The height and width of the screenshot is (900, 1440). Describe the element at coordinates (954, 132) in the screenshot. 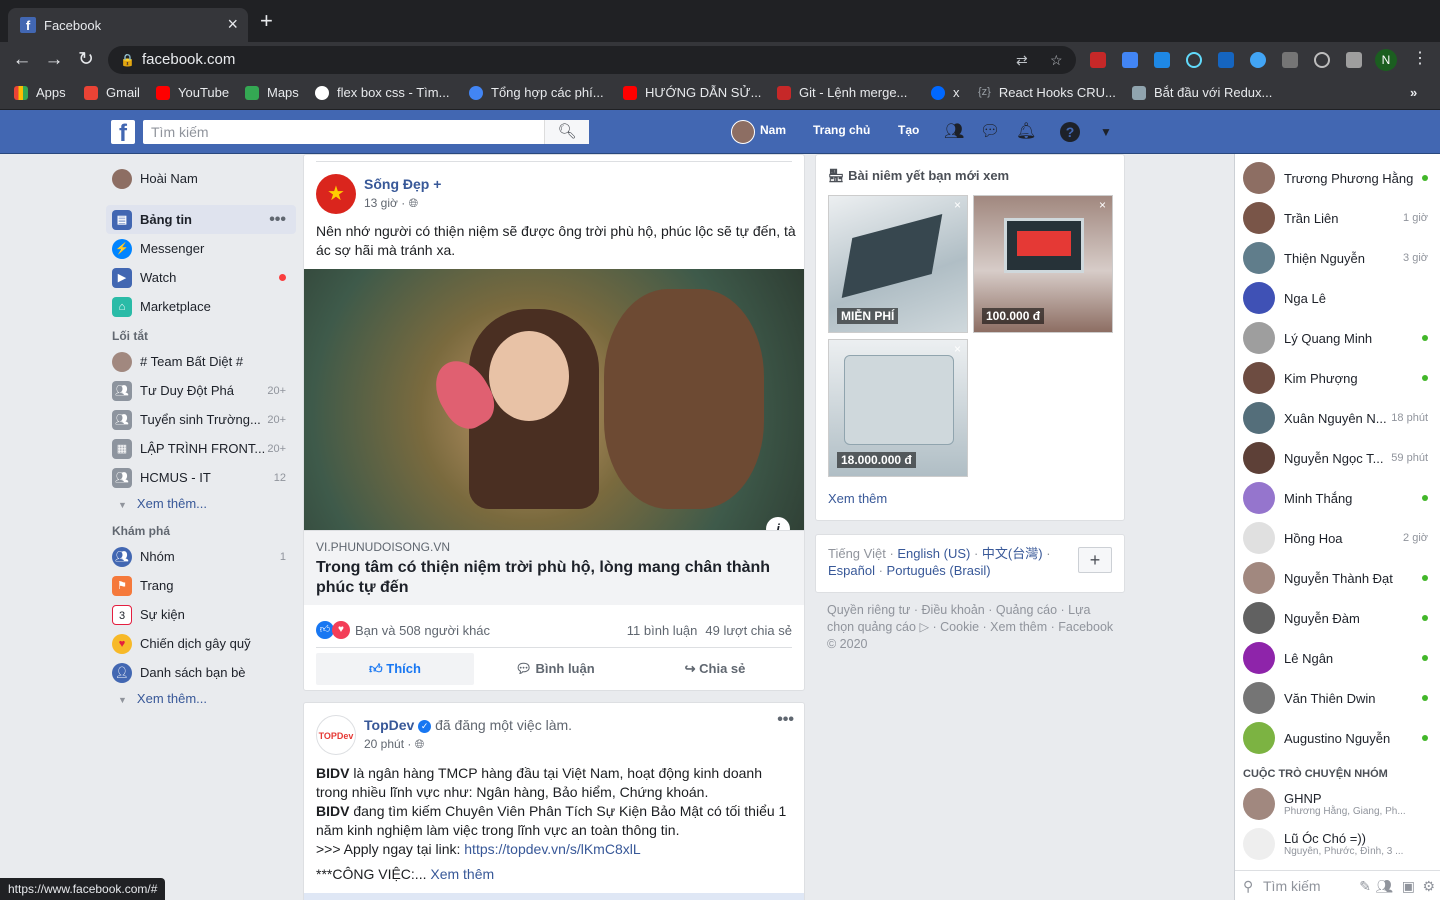

I see `friend-requests-icon: 👥︎` at that location.